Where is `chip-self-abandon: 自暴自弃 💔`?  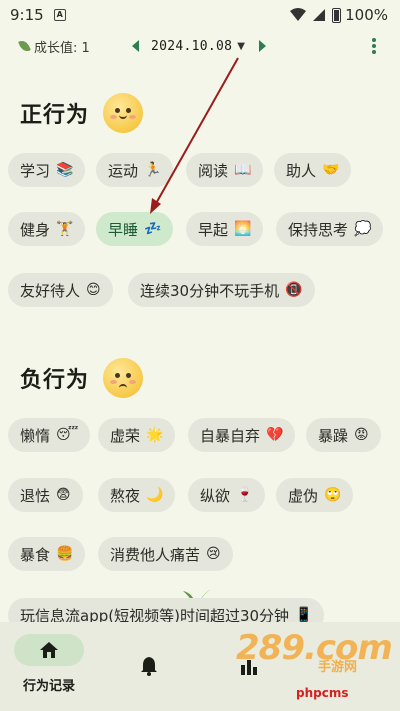
chip-self-abandon: 自暴自弃 💔 is located at coordinates (242, 435).